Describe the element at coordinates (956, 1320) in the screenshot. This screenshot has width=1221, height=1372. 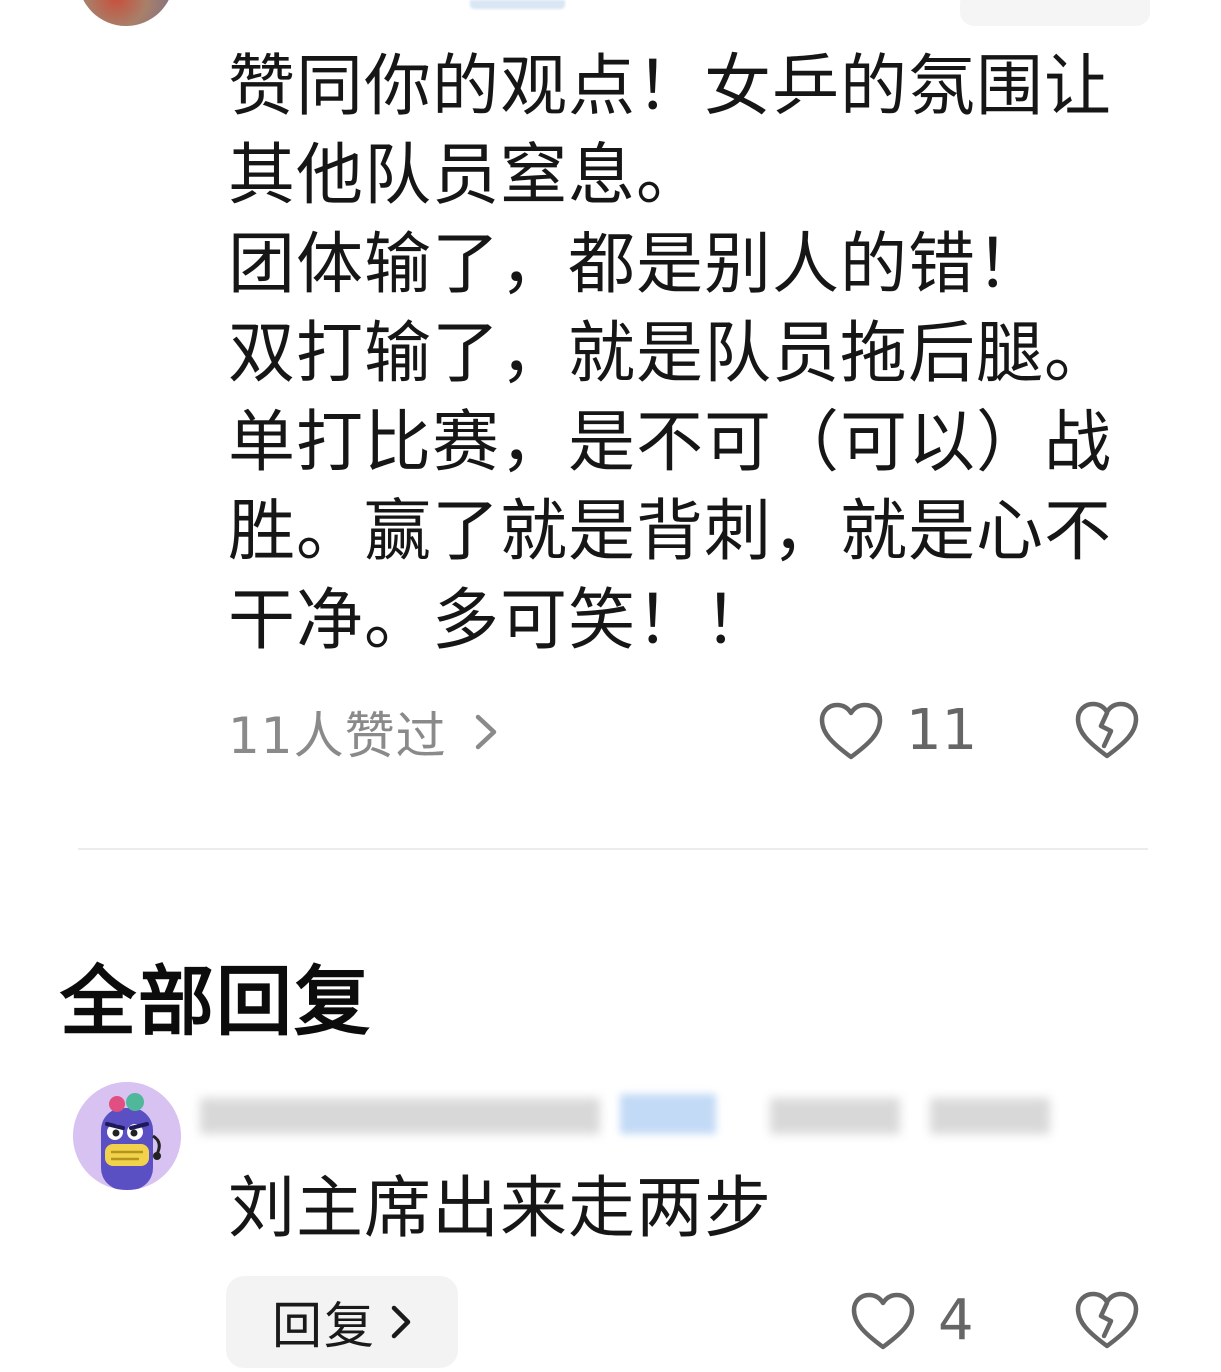
I see `reply-like-count: 4` at that location.